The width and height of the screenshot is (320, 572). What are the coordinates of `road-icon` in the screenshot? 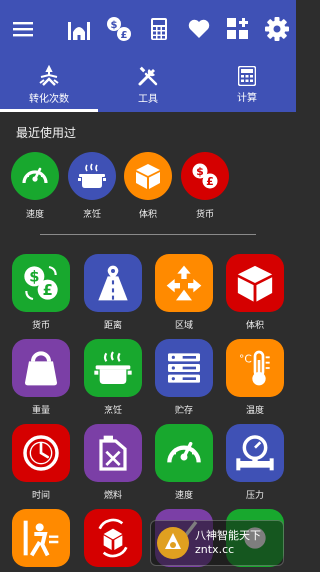 It's located at (113, 283).